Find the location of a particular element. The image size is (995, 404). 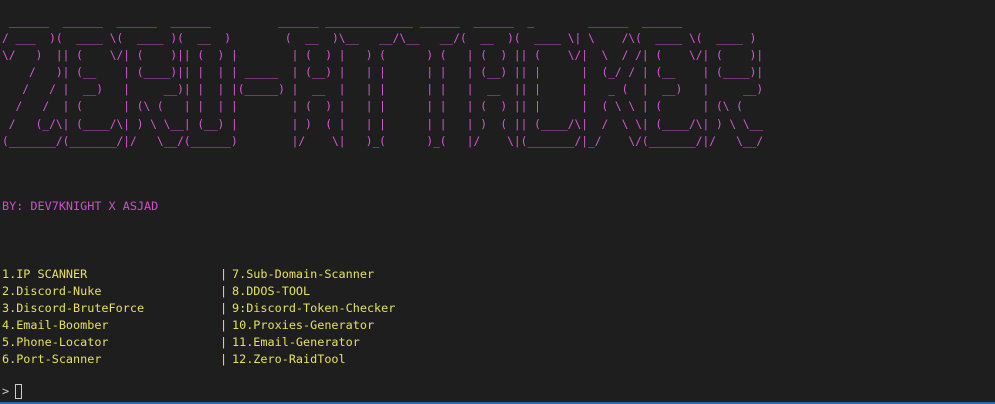

menu-option-1: 1.IP SCANNER is located at coordinates (45, 274).